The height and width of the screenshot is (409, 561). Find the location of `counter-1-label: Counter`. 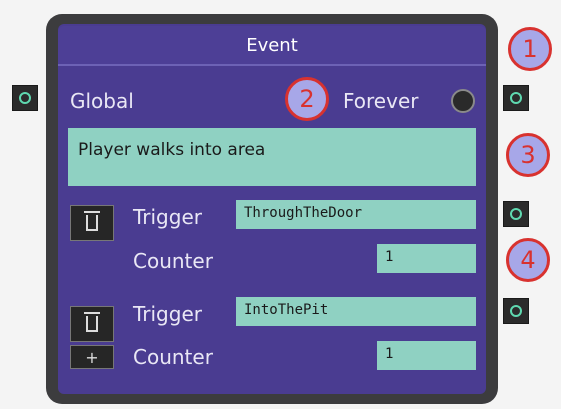

counter-1-label: Counter is located at coordinates (173, 261).